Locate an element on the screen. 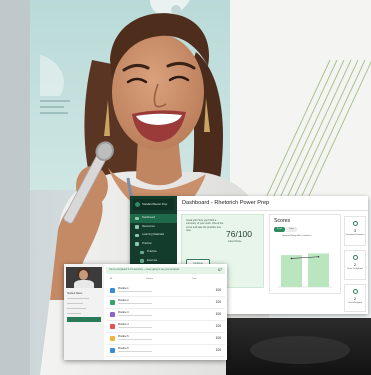  stat-value: 3 is located at coordinates (355, 230).